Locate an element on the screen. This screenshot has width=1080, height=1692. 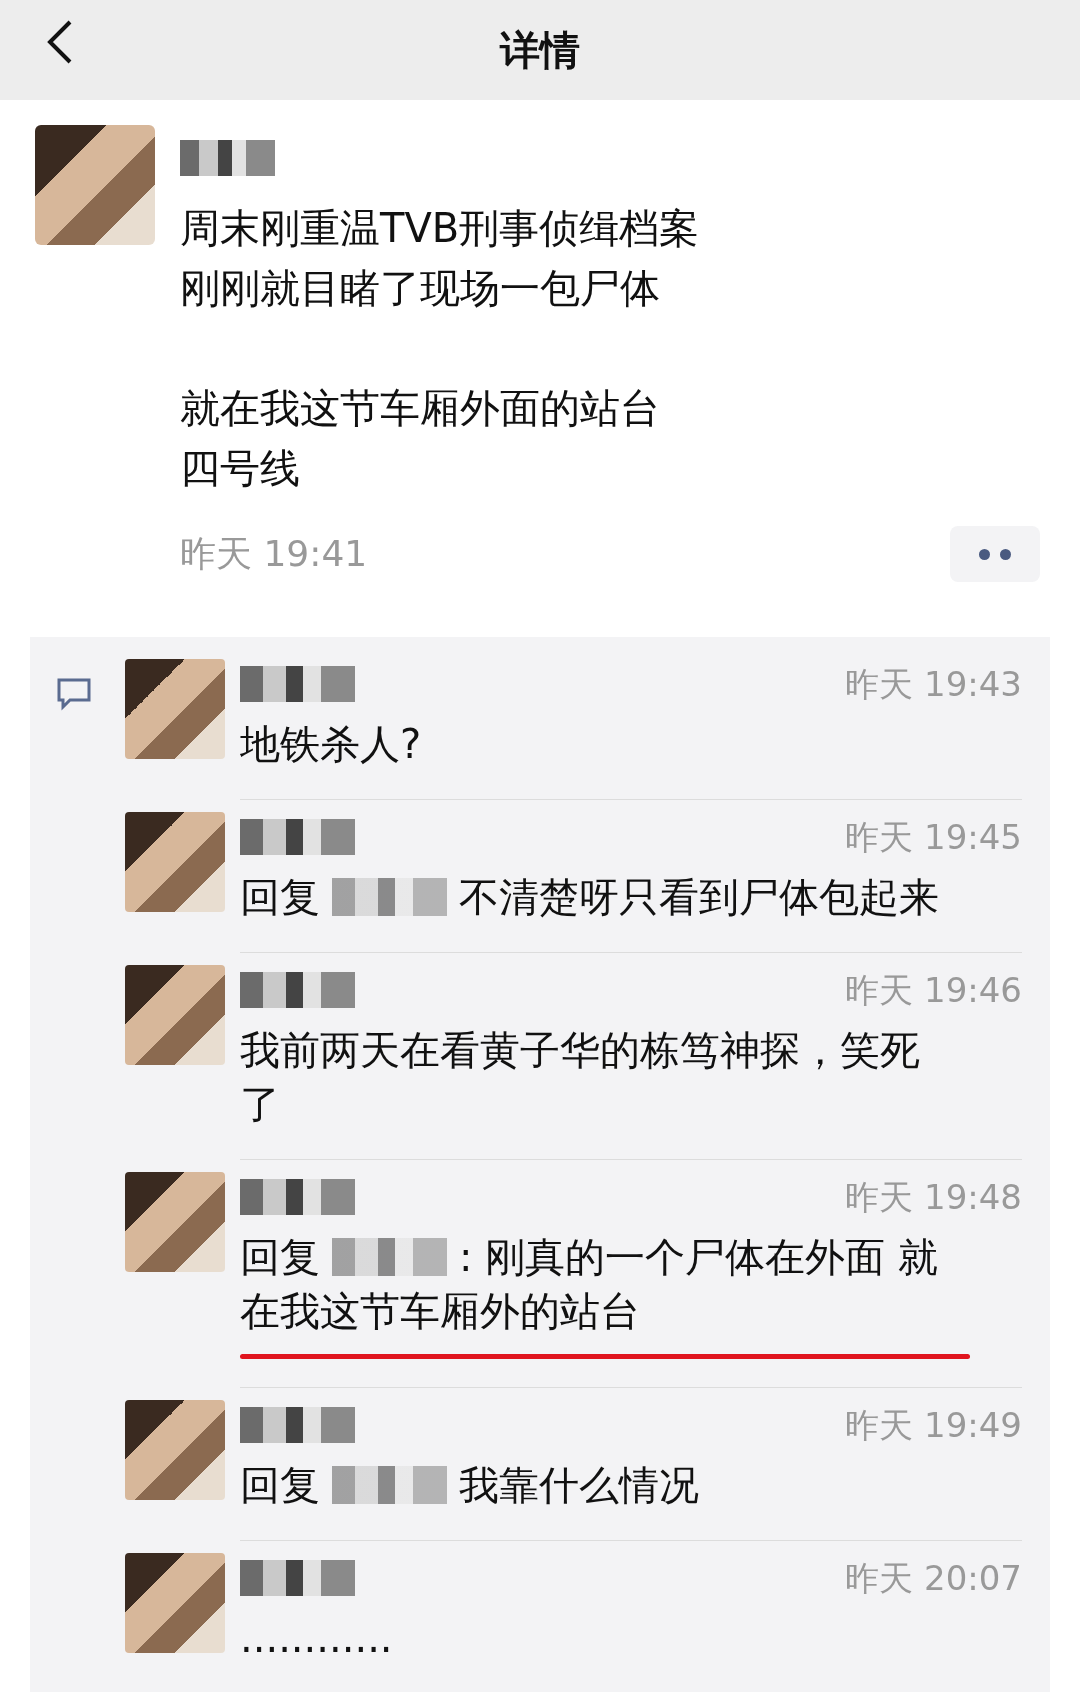
more-button is located at coordinates (995, 554).